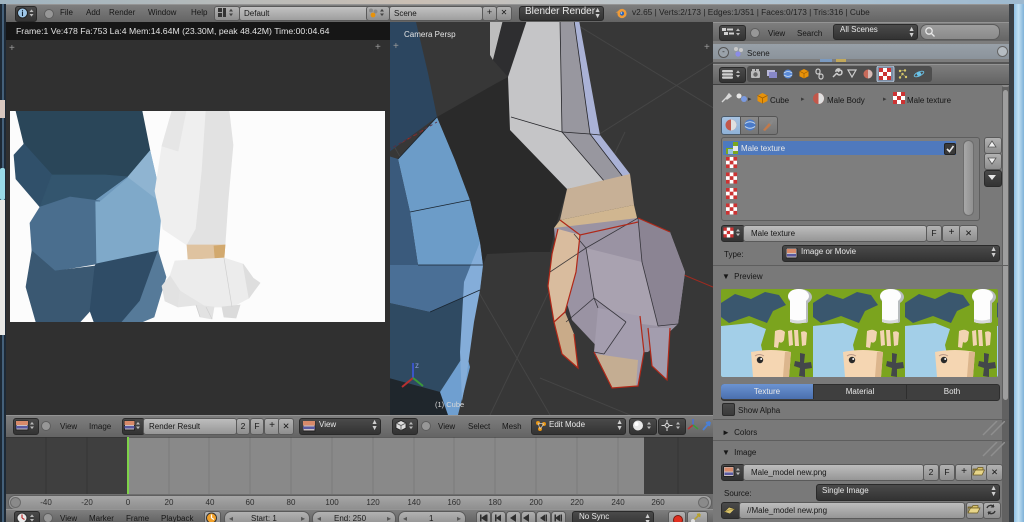  What do you see at coordinates (128, 502) in the screenshot?
I see `svg-text: 0` at bounding box center [128, 502].